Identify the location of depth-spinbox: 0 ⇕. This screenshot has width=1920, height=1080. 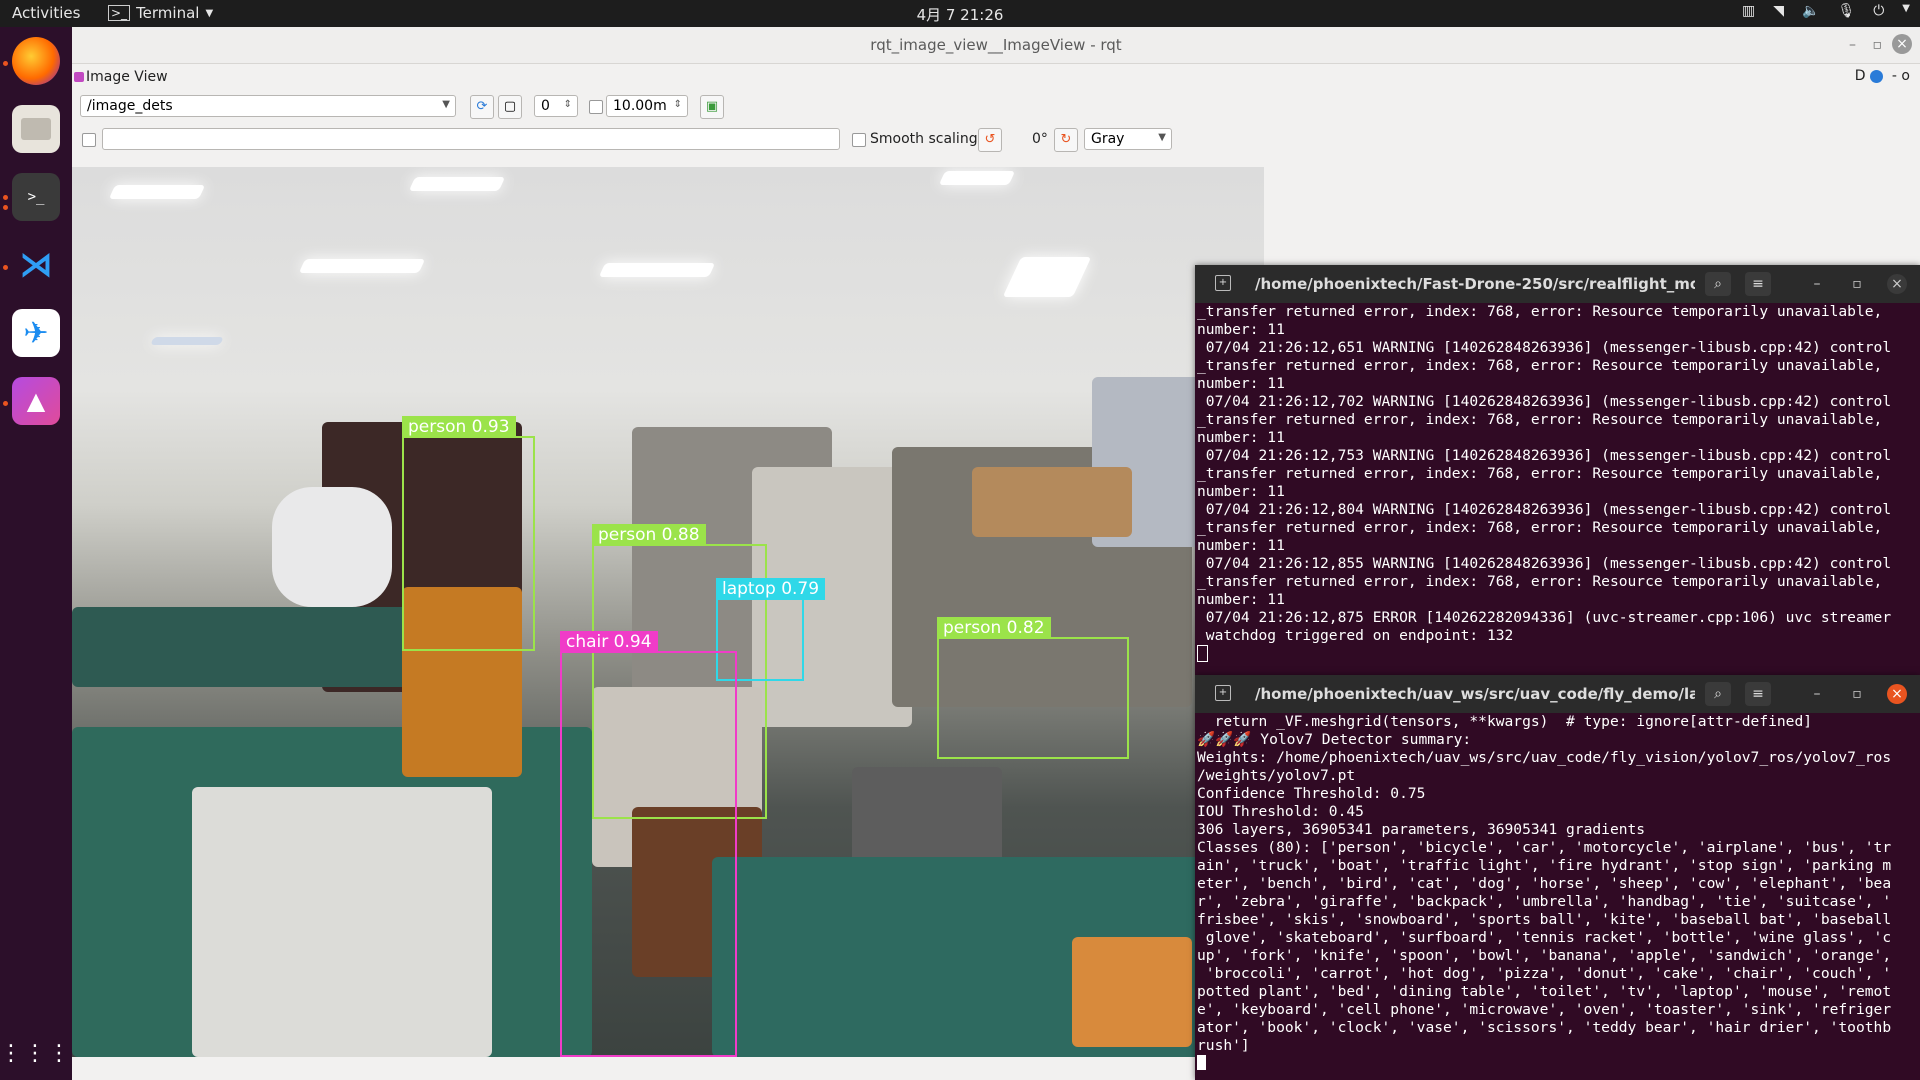
(556, 106).